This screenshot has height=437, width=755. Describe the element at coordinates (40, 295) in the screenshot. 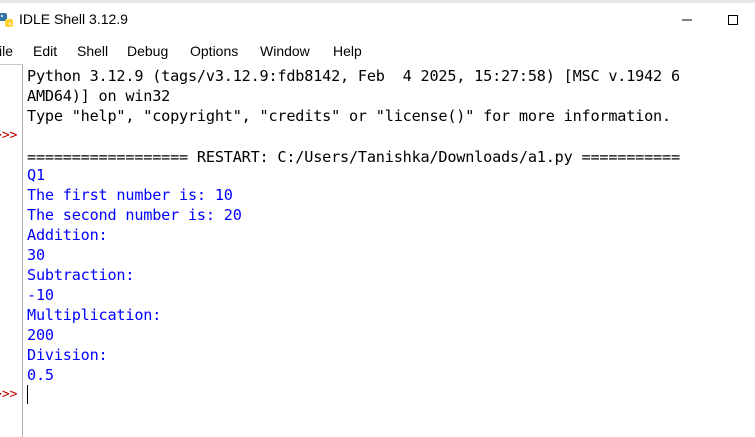

I see `output-line: -10` at that location.